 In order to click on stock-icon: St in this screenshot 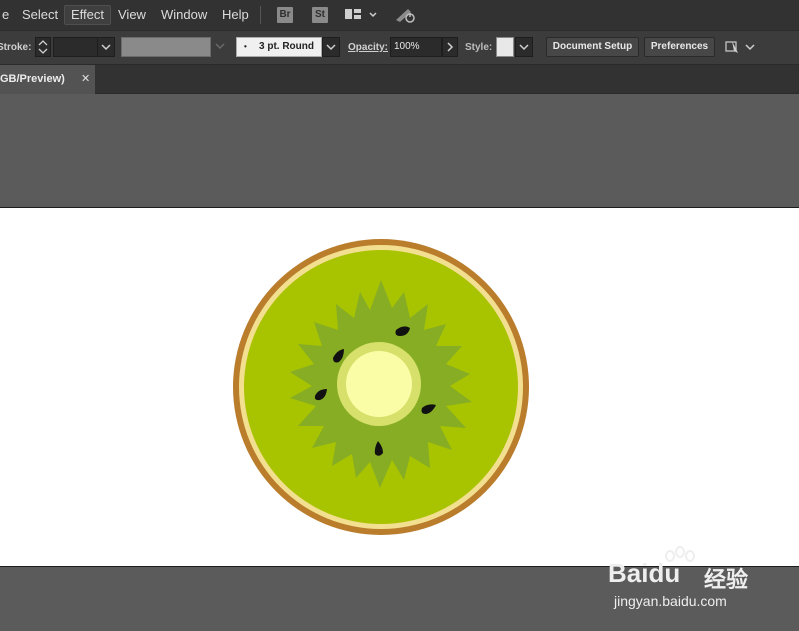, I will do `click(320, 15)`.